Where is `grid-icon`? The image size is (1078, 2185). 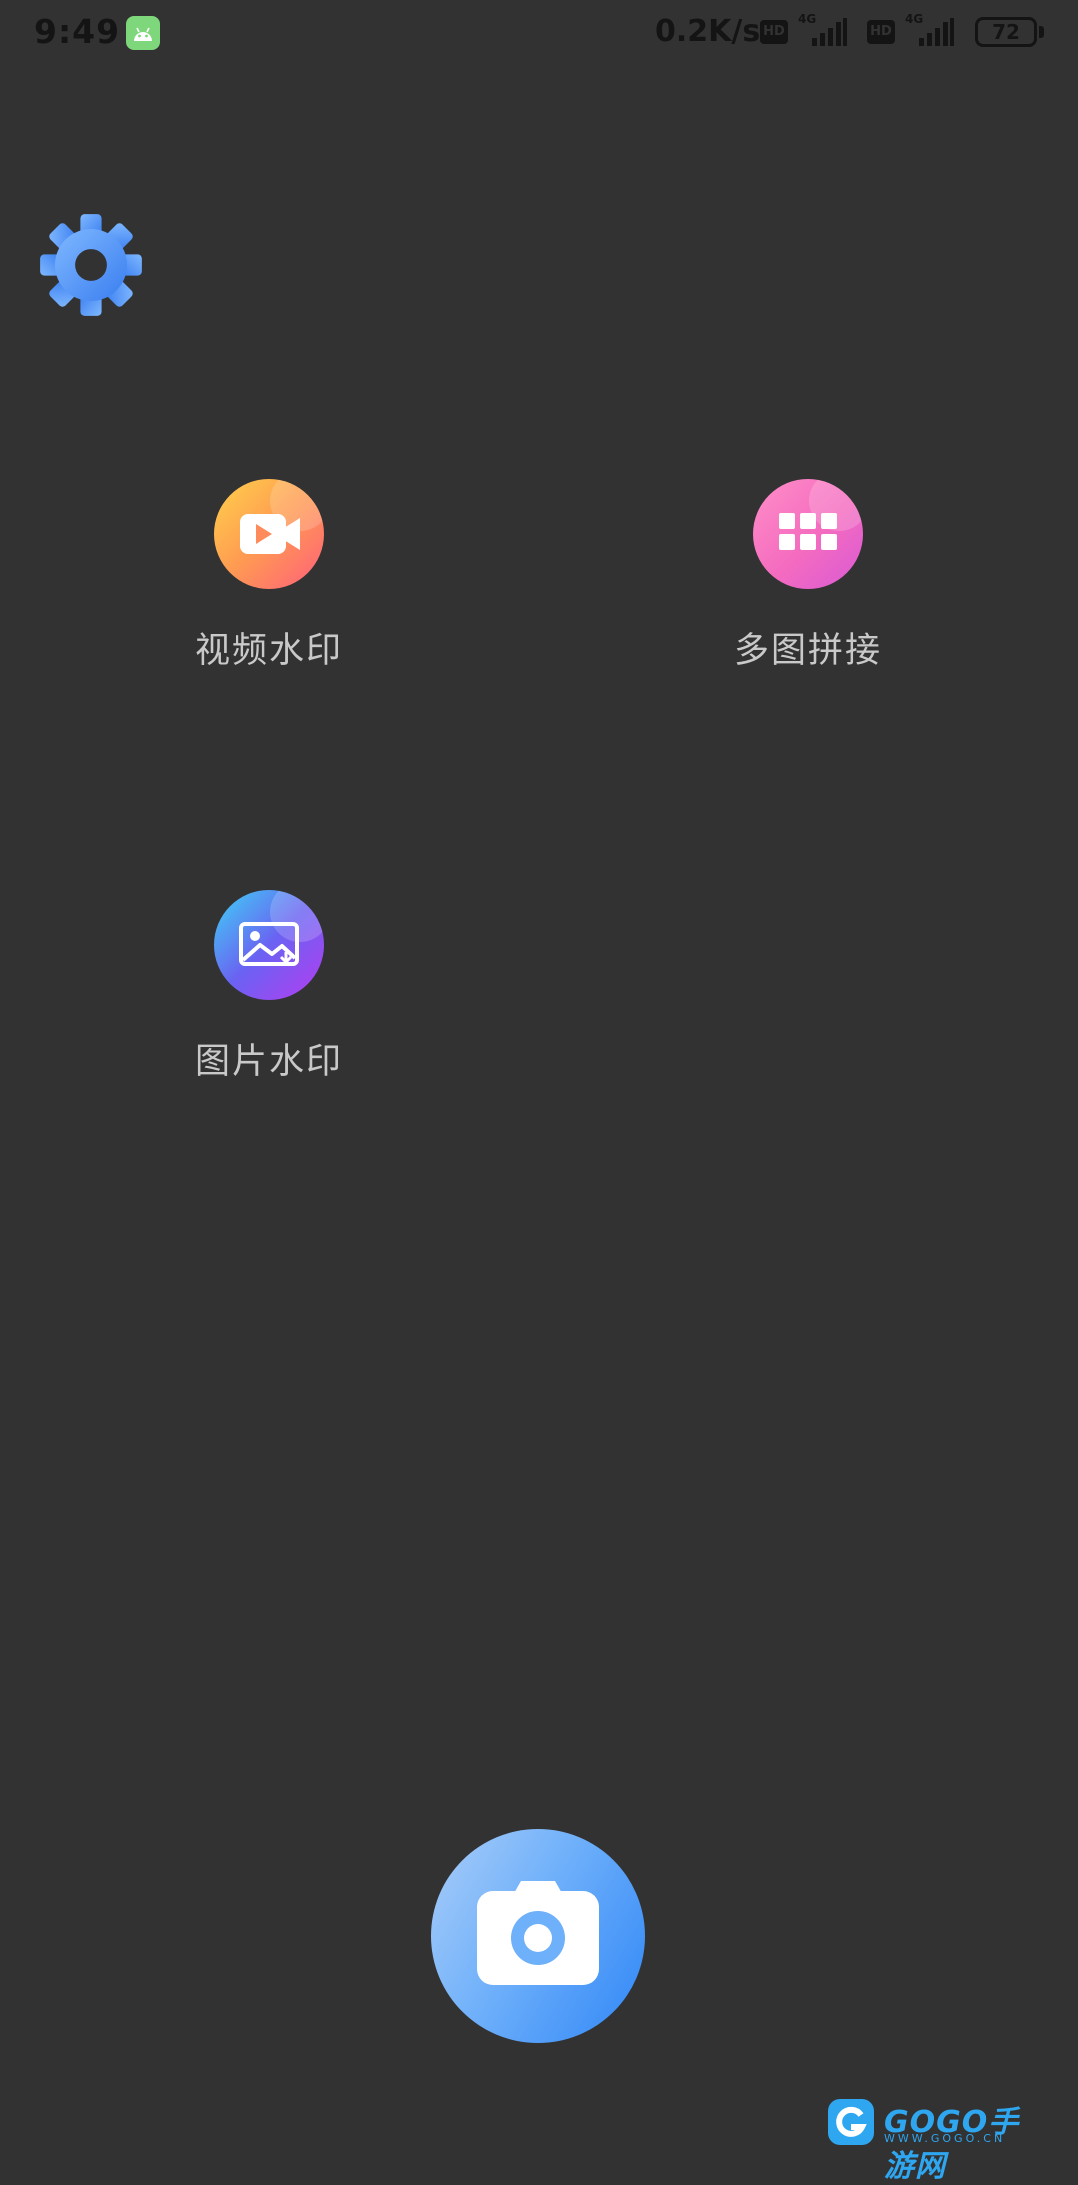
grid-icon is located at coordinates (821, 514).